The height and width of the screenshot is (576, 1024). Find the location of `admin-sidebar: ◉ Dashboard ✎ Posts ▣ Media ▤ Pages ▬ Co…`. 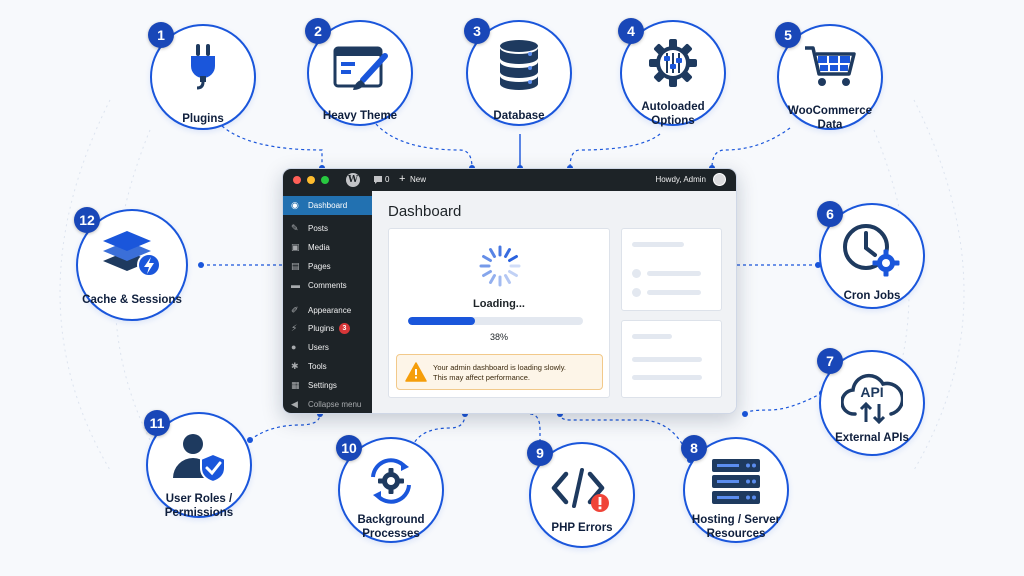

admin-sidebar: ◉ Dashboard ✎ Posts ▣ Media ▤ Pages ▬ Co… is located at coordinates (327, 302).